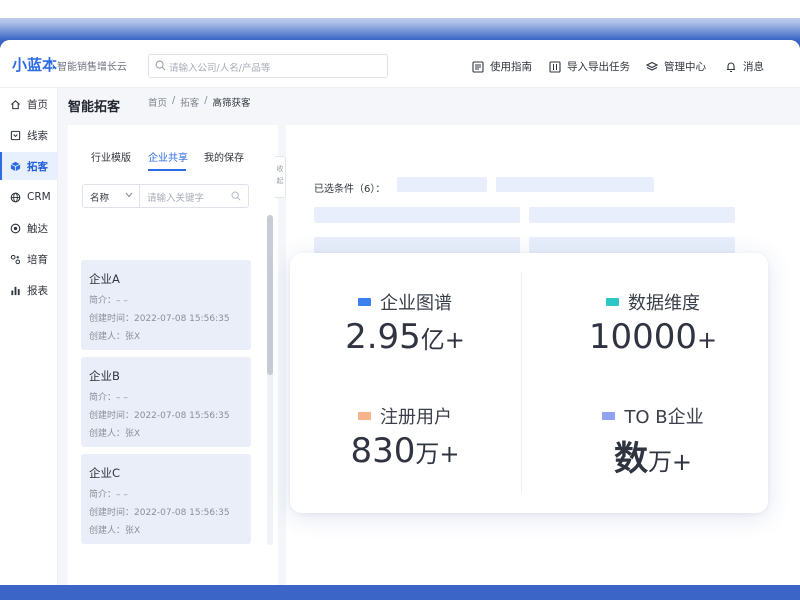 Image resolution: width=800 pixels, height=600 pixels. Describe the element at coordinates (34, 64) in the screenshot. I see `app-logo: 小蓝本` at that location.